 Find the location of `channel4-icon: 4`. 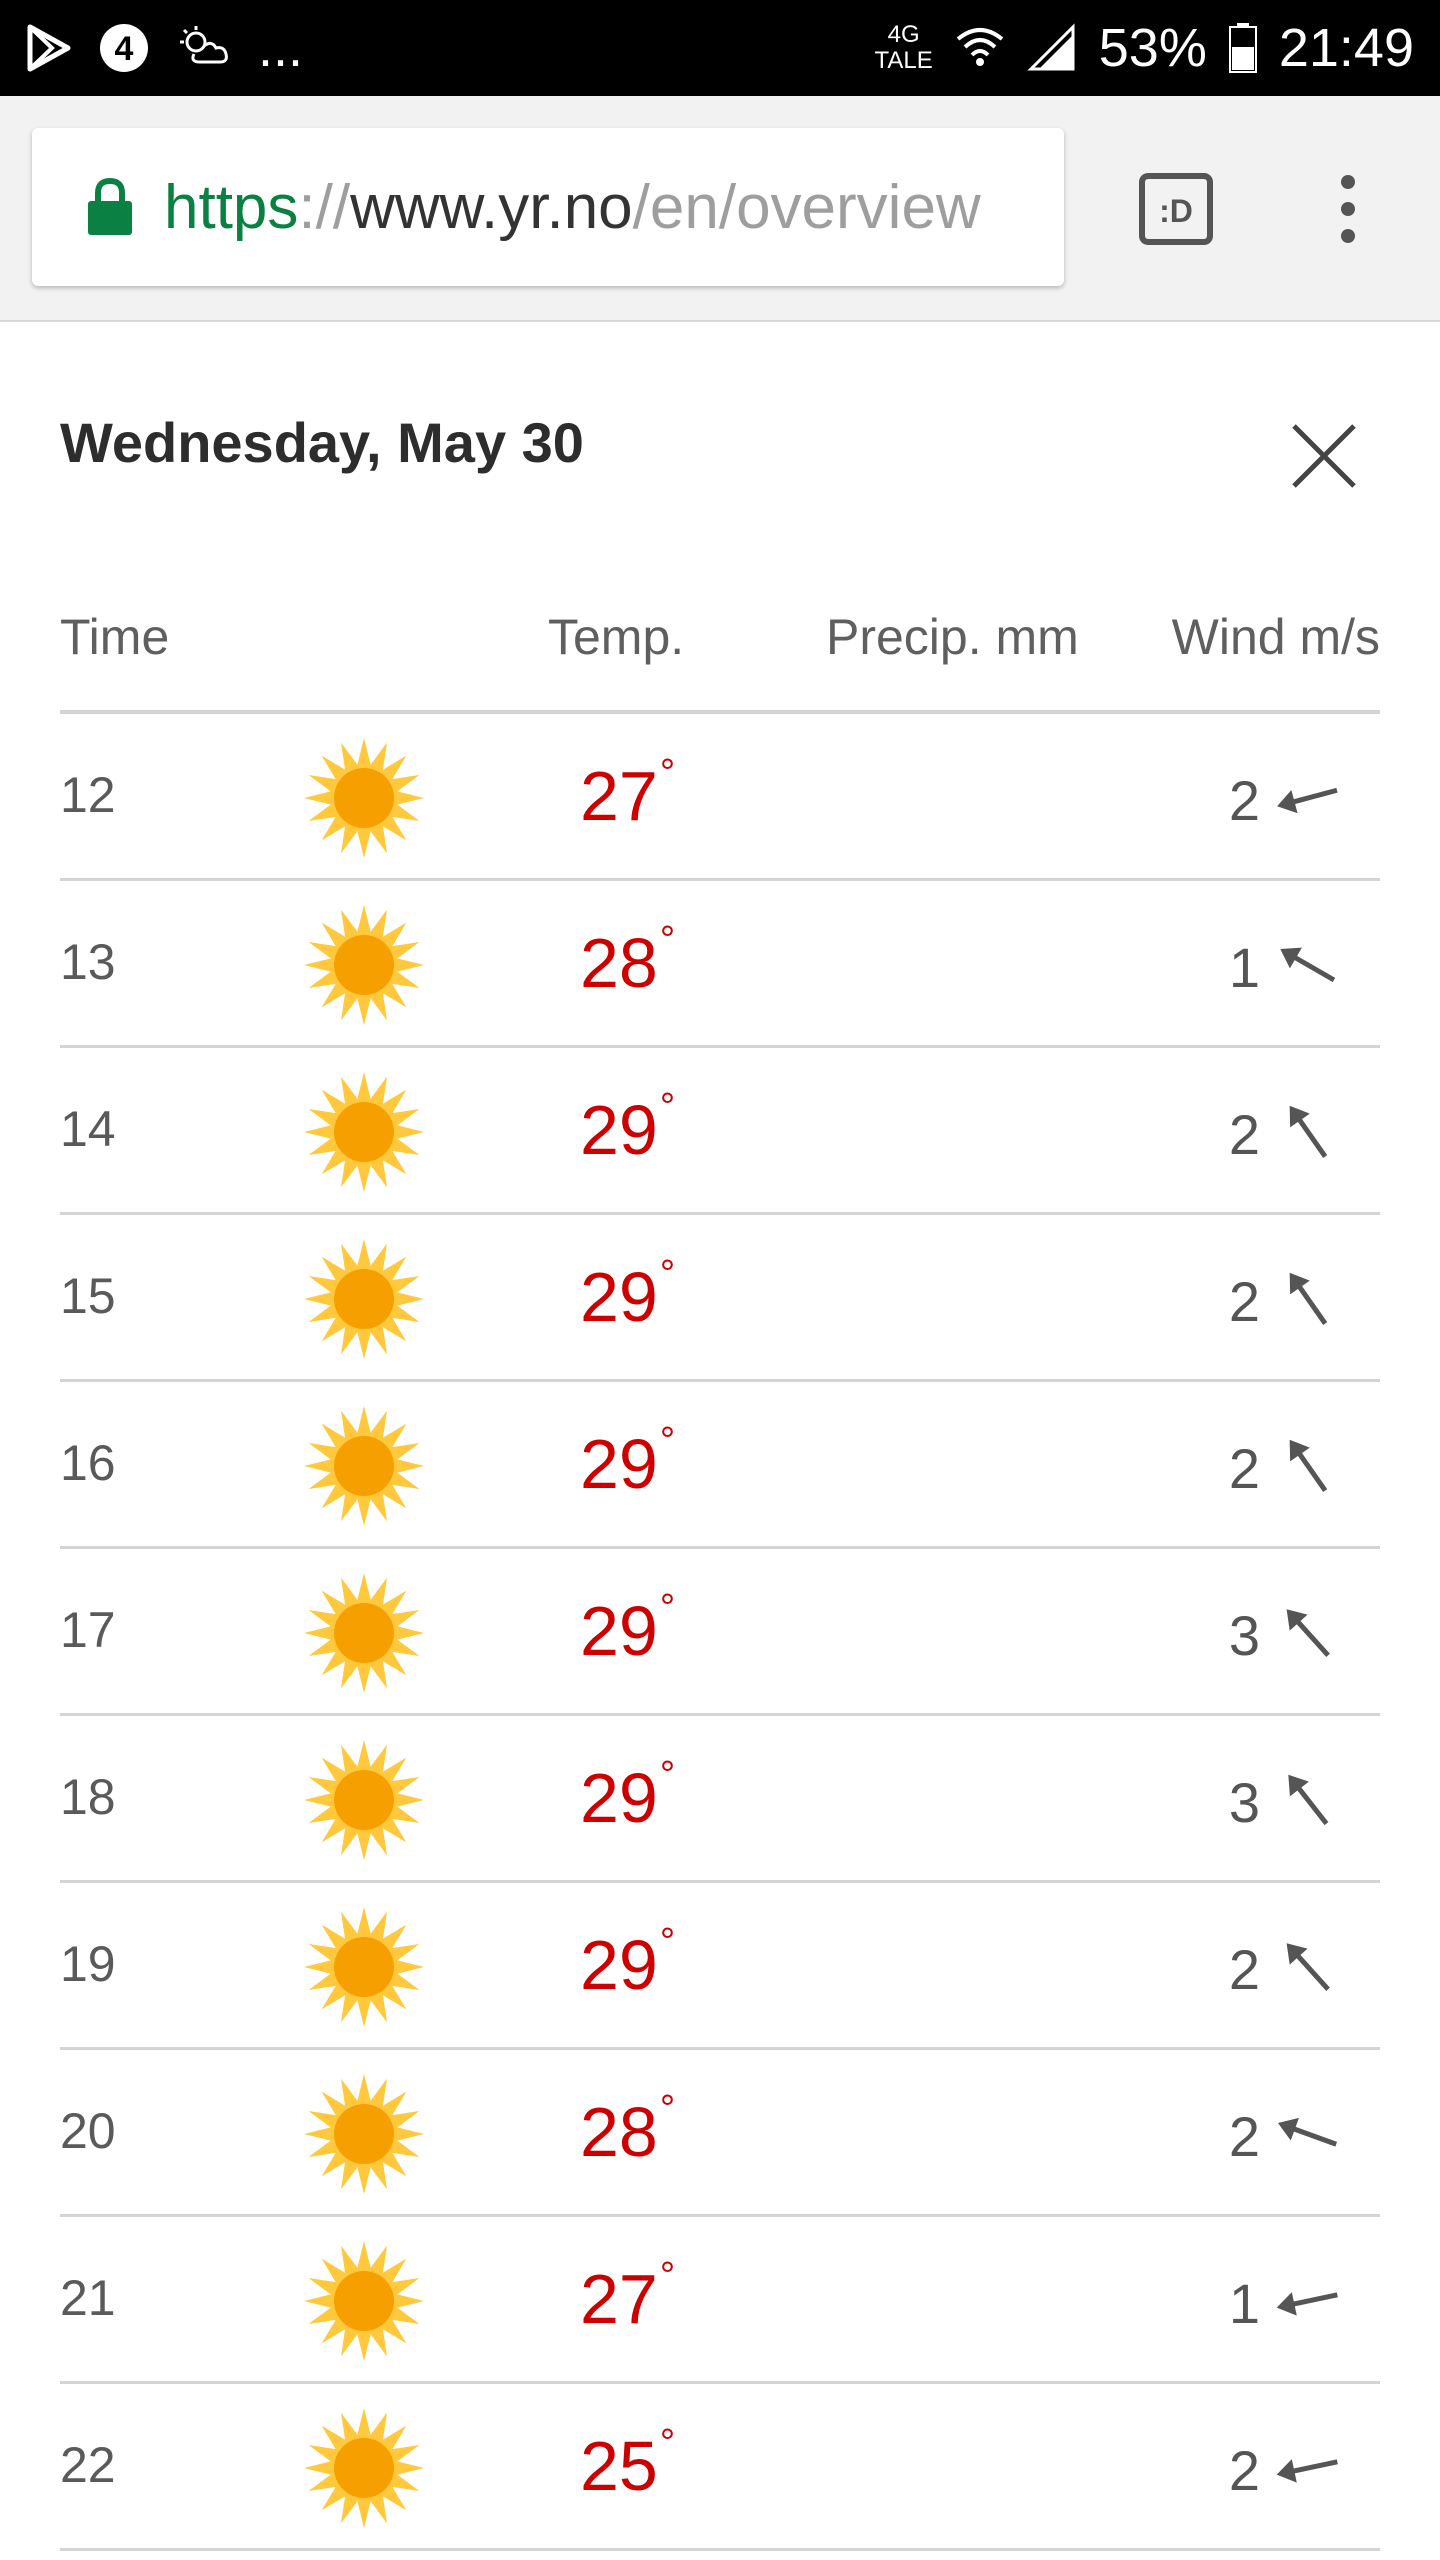

channel4-icon: 4 is located at coordinates (124, 48).